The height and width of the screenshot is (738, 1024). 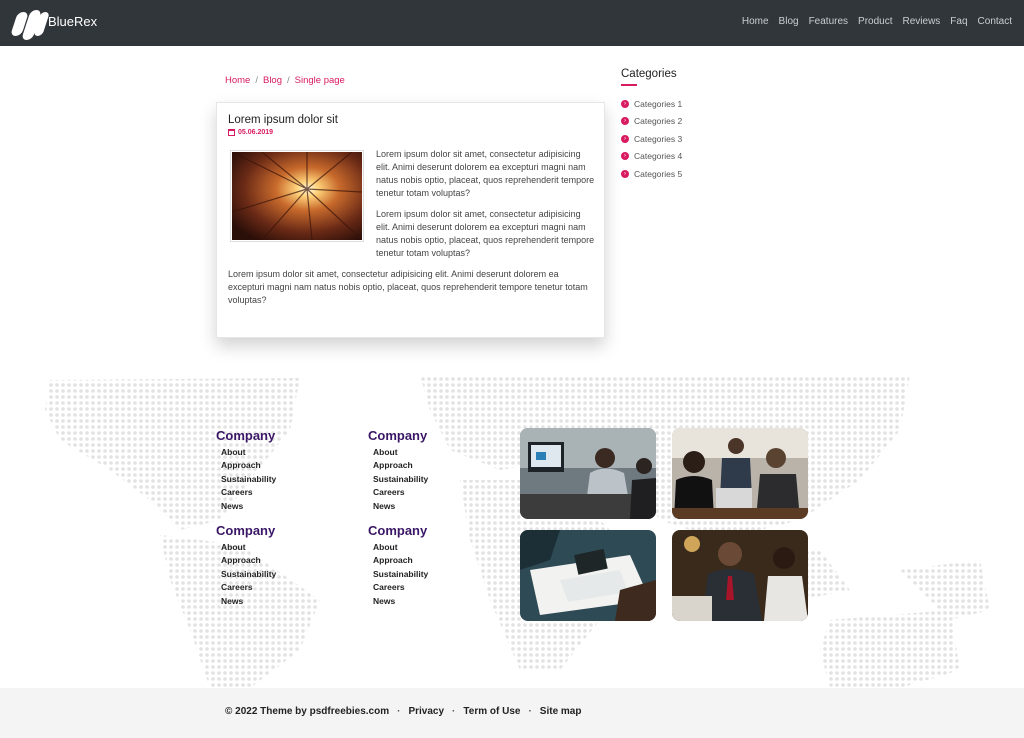 What do you see at coordinates (658, 173) in the screenshot?
I see `category-label: Categories 5` at bounding box center [658, 173].